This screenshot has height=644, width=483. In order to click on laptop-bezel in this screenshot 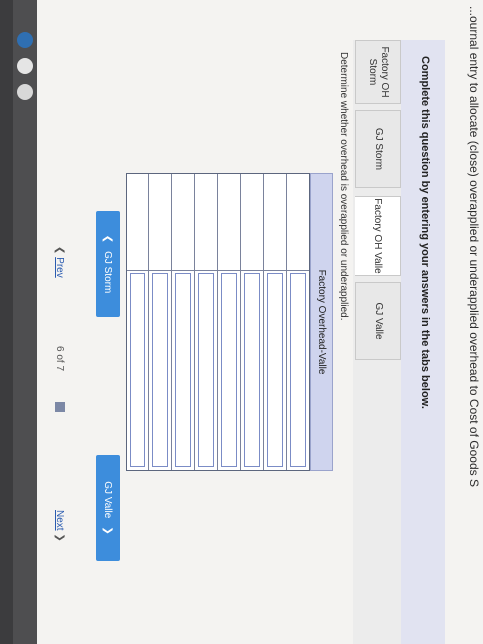, I will do `click(6, 322)`.